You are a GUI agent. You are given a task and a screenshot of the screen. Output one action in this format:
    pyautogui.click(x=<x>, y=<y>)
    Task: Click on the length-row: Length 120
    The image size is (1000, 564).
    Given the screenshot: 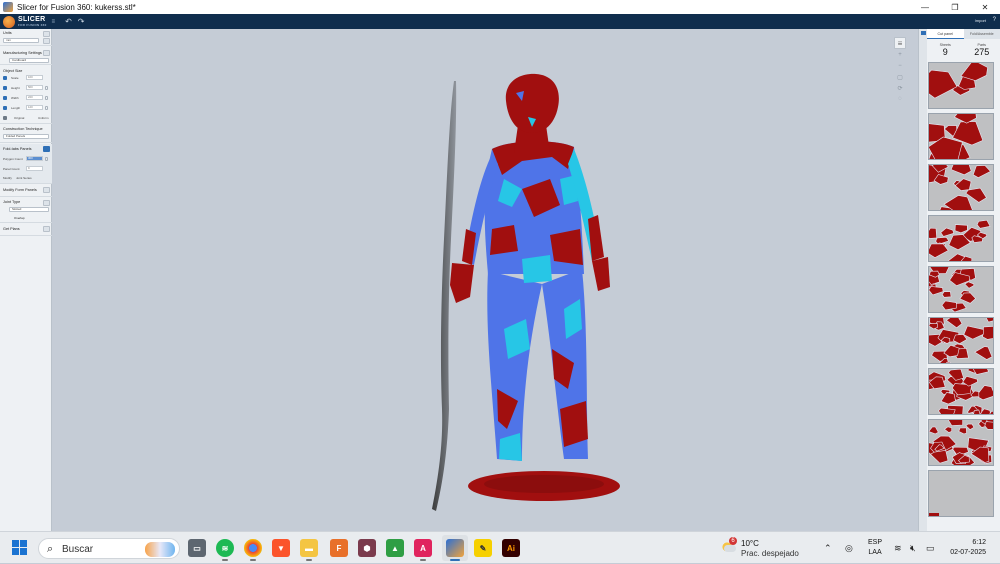 What is the action you would take?
    pyautogui.click(x=26, y=108)
    